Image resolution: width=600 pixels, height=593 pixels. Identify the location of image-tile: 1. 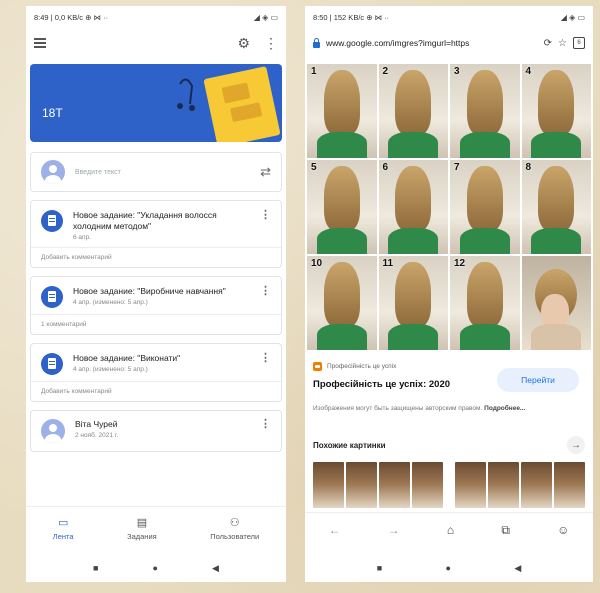
(342, 111).